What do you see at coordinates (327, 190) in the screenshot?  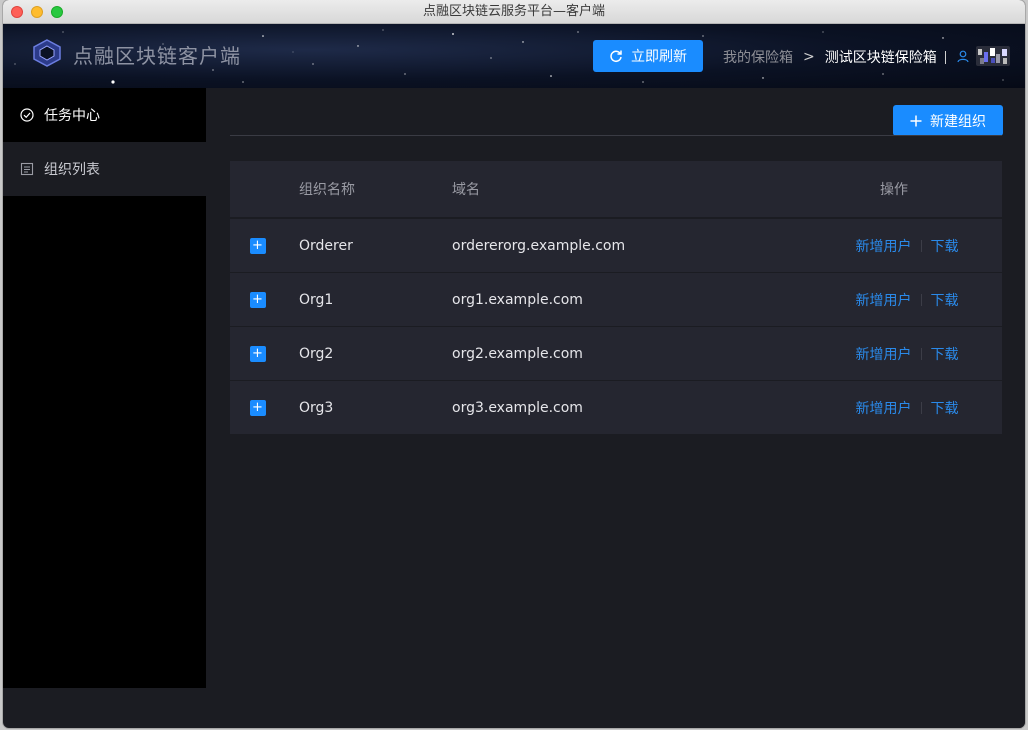 I see `column-header-name: 组织名称` at bounding box center [327, 190].